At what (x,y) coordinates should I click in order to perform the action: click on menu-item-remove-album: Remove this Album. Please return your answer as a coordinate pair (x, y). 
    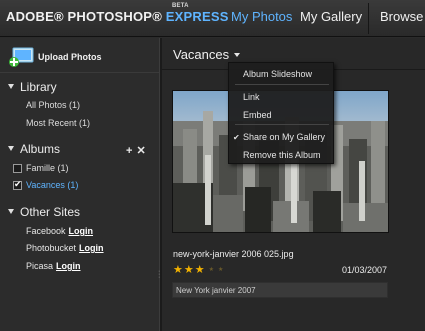
    Looking at the image, I should click on (282, 155).